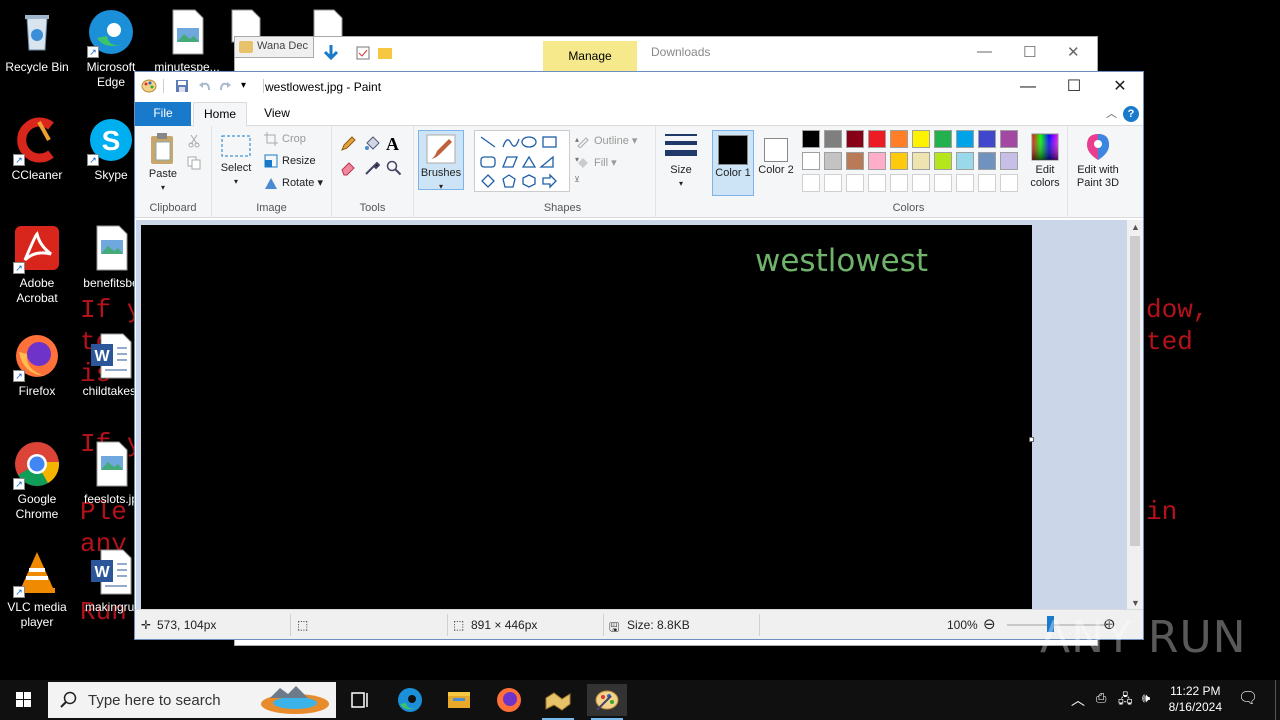 The image size is (1280, 720). What do you see at coordinates (331, 53) in the screenshot?
I see `download-arrow-icon` at bounding box center [331, 53].